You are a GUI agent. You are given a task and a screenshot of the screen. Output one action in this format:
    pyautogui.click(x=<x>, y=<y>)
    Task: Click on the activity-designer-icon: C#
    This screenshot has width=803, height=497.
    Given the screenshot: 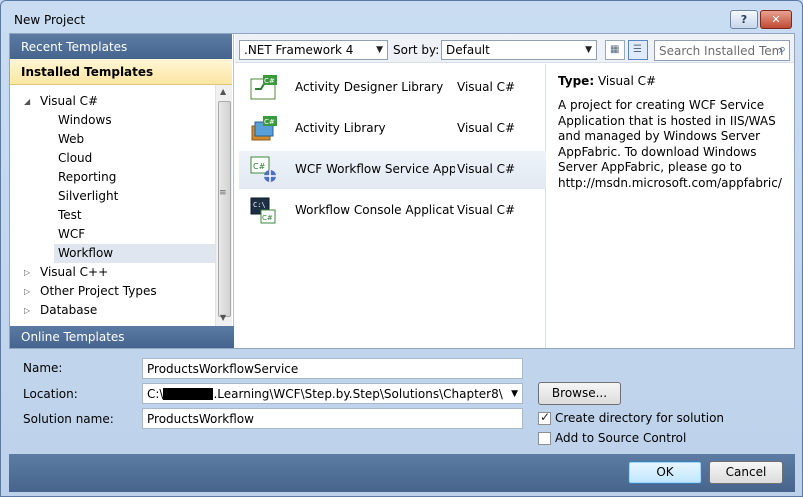 What is the action you would take?
    pyautogui.click(x=263, y=87)
    